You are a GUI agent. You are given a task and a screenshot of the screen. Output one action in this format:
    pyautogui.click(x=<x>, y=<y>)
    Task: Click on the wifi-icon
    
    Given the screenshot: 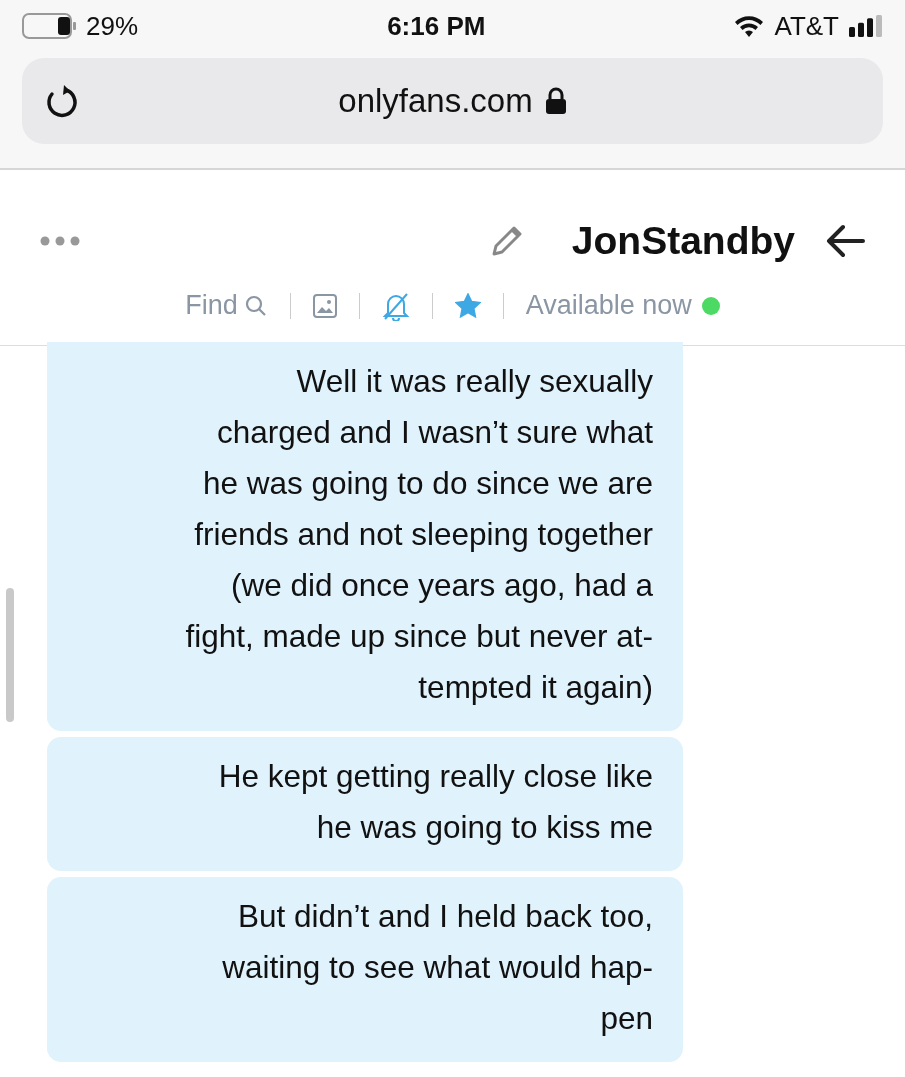 What is the action you would take?
    pyautogui.click(x=749, y=26)
    